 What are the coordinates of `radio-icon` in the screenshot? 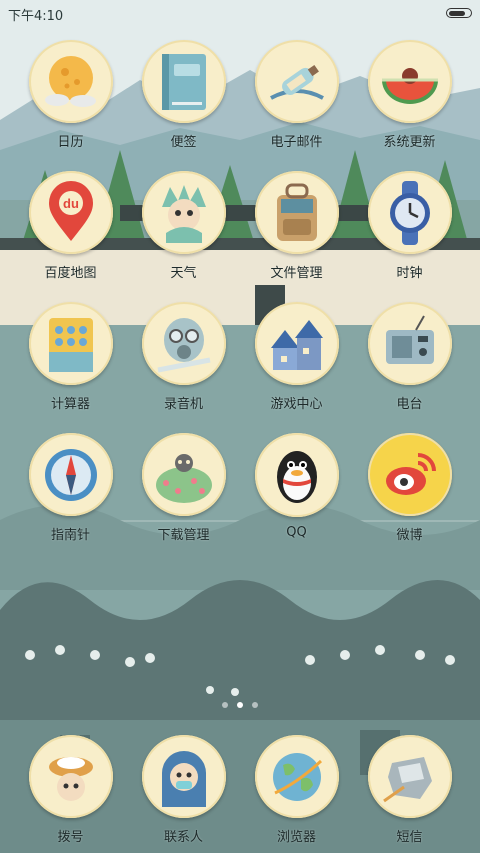 It's located at (409, 343).